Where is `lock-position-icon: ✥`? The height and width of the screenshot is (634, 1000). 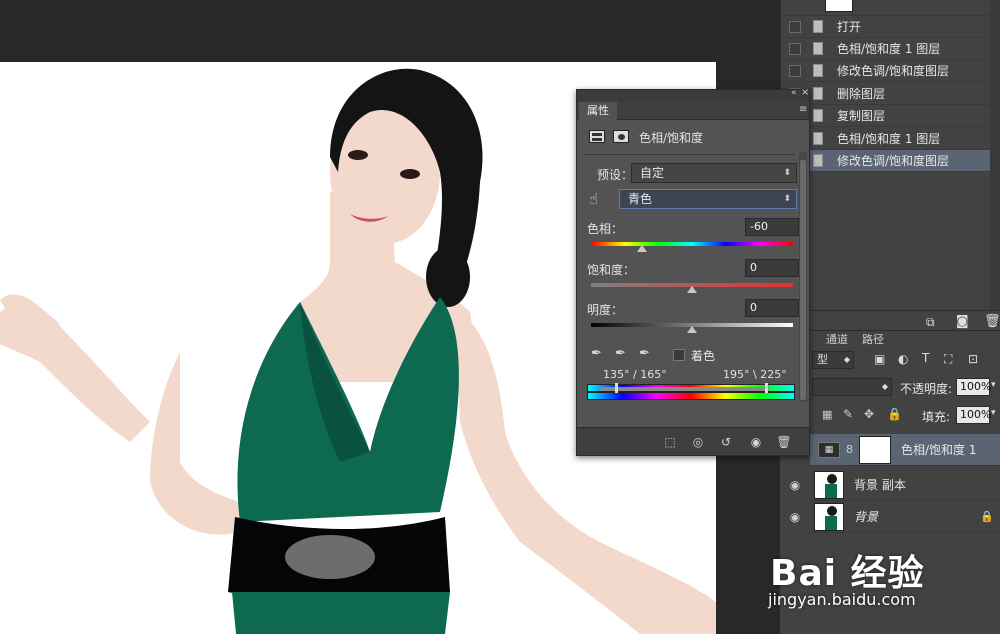 lock-position-icon: ✥ is located at coordinates (869, 414).